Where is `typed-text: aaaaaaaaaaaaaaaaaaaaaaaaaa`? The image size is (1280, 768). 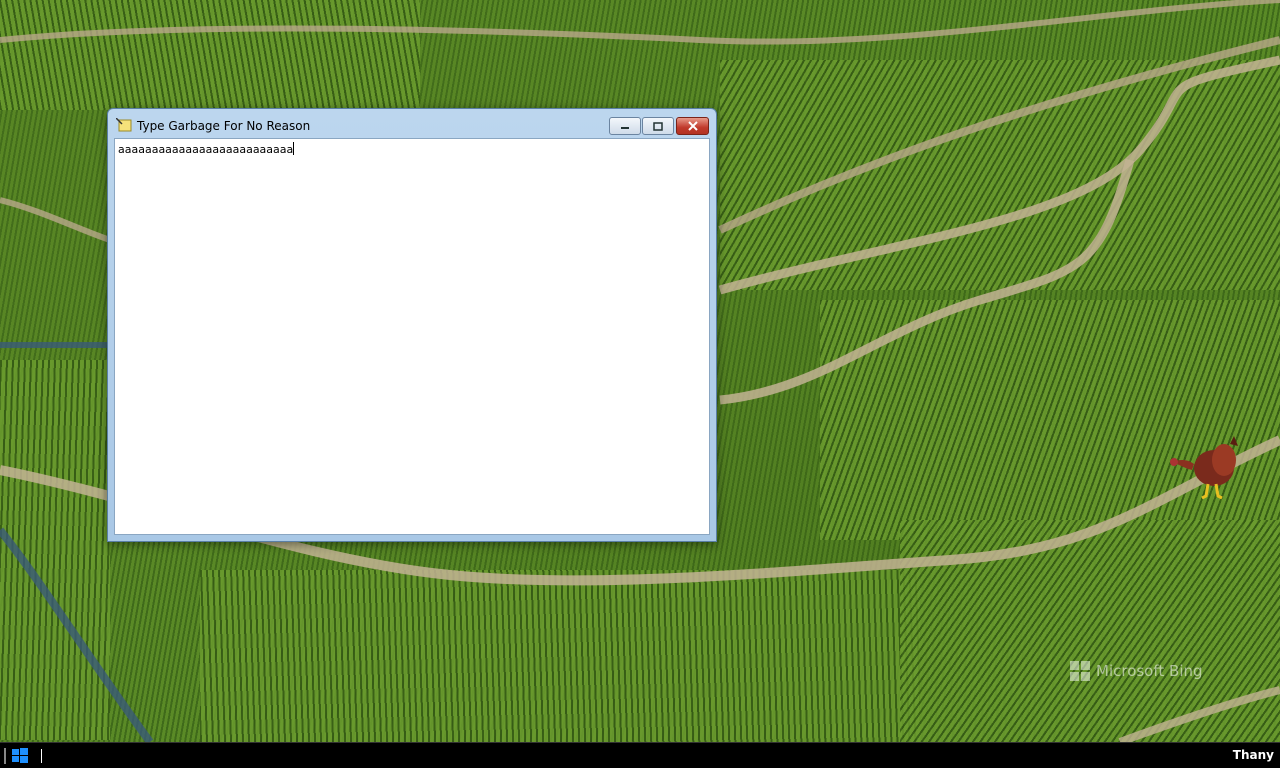 typed-text: aaaaaaaaaaaaaaaaaaaaaaaaaa is located at coordinates (206, 149).